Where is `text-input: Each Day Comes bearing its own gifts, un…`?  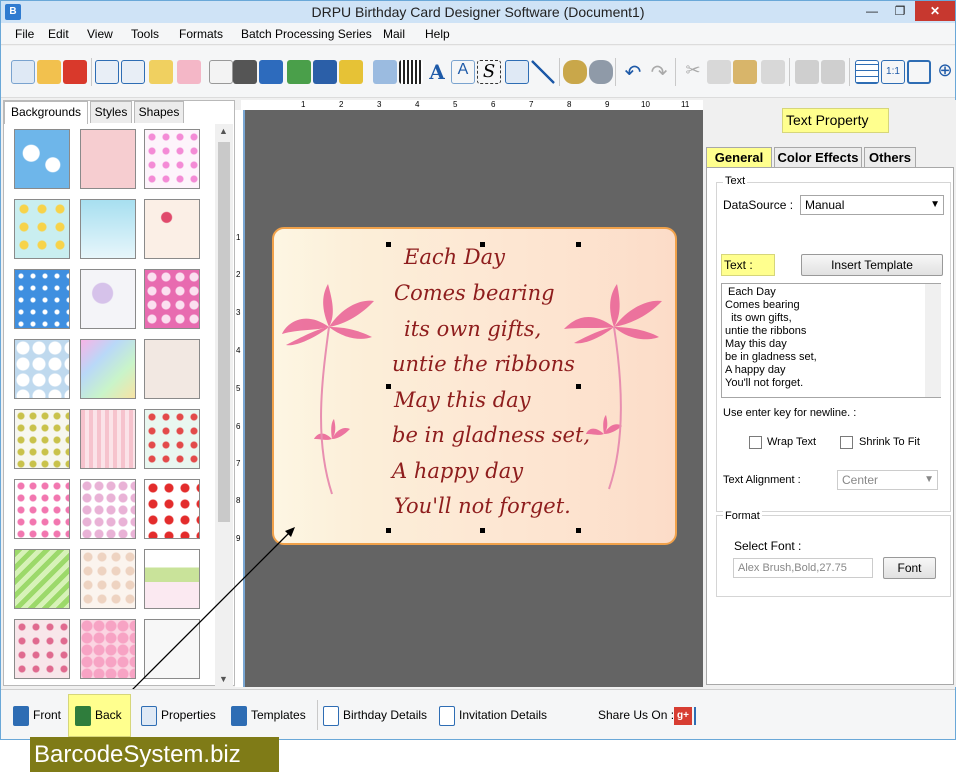 text-input: Each Day Comes bearing its own gifts, un… is located at coordinates (831, 340).